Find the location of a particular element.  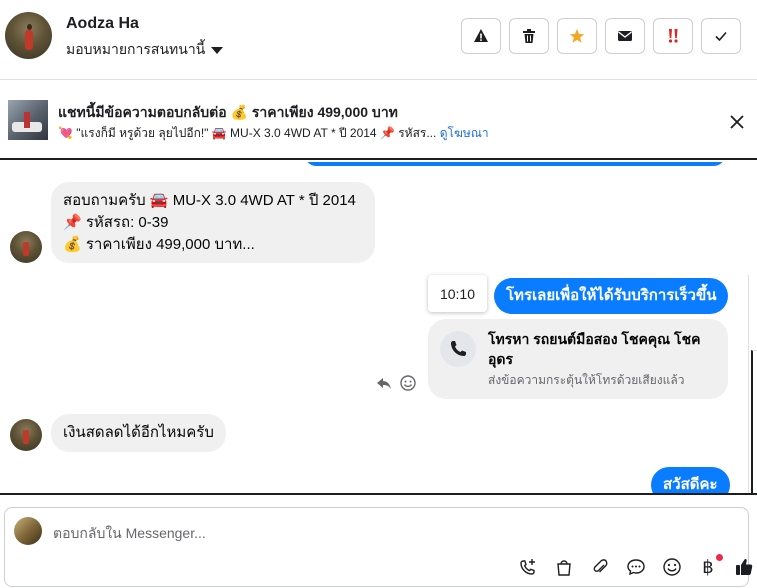

assign-conversation-dropdown: มอบหมายการสนทนานี้ is located at coordinates (145, 50).